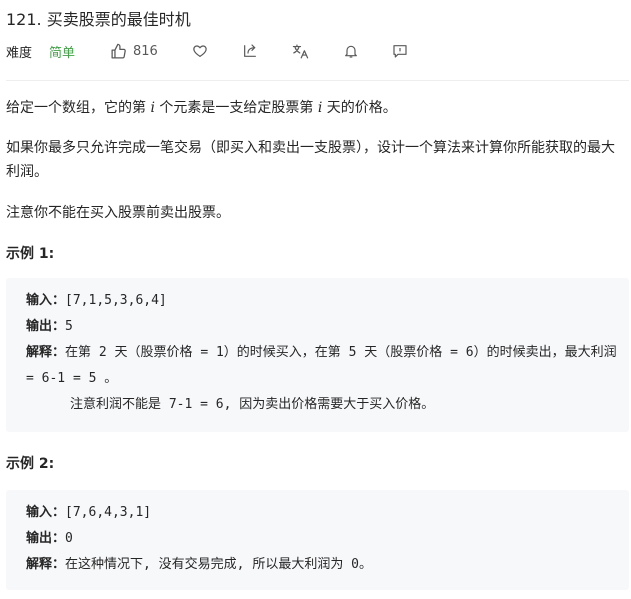  What do you see at coordinates (252, 404) in the screenshot?
I see `example-1-note-line: 注意利润不能是 7-1 = 6, 因为卖出价格需要大于买入价格。` at bounding box center [252, 404].